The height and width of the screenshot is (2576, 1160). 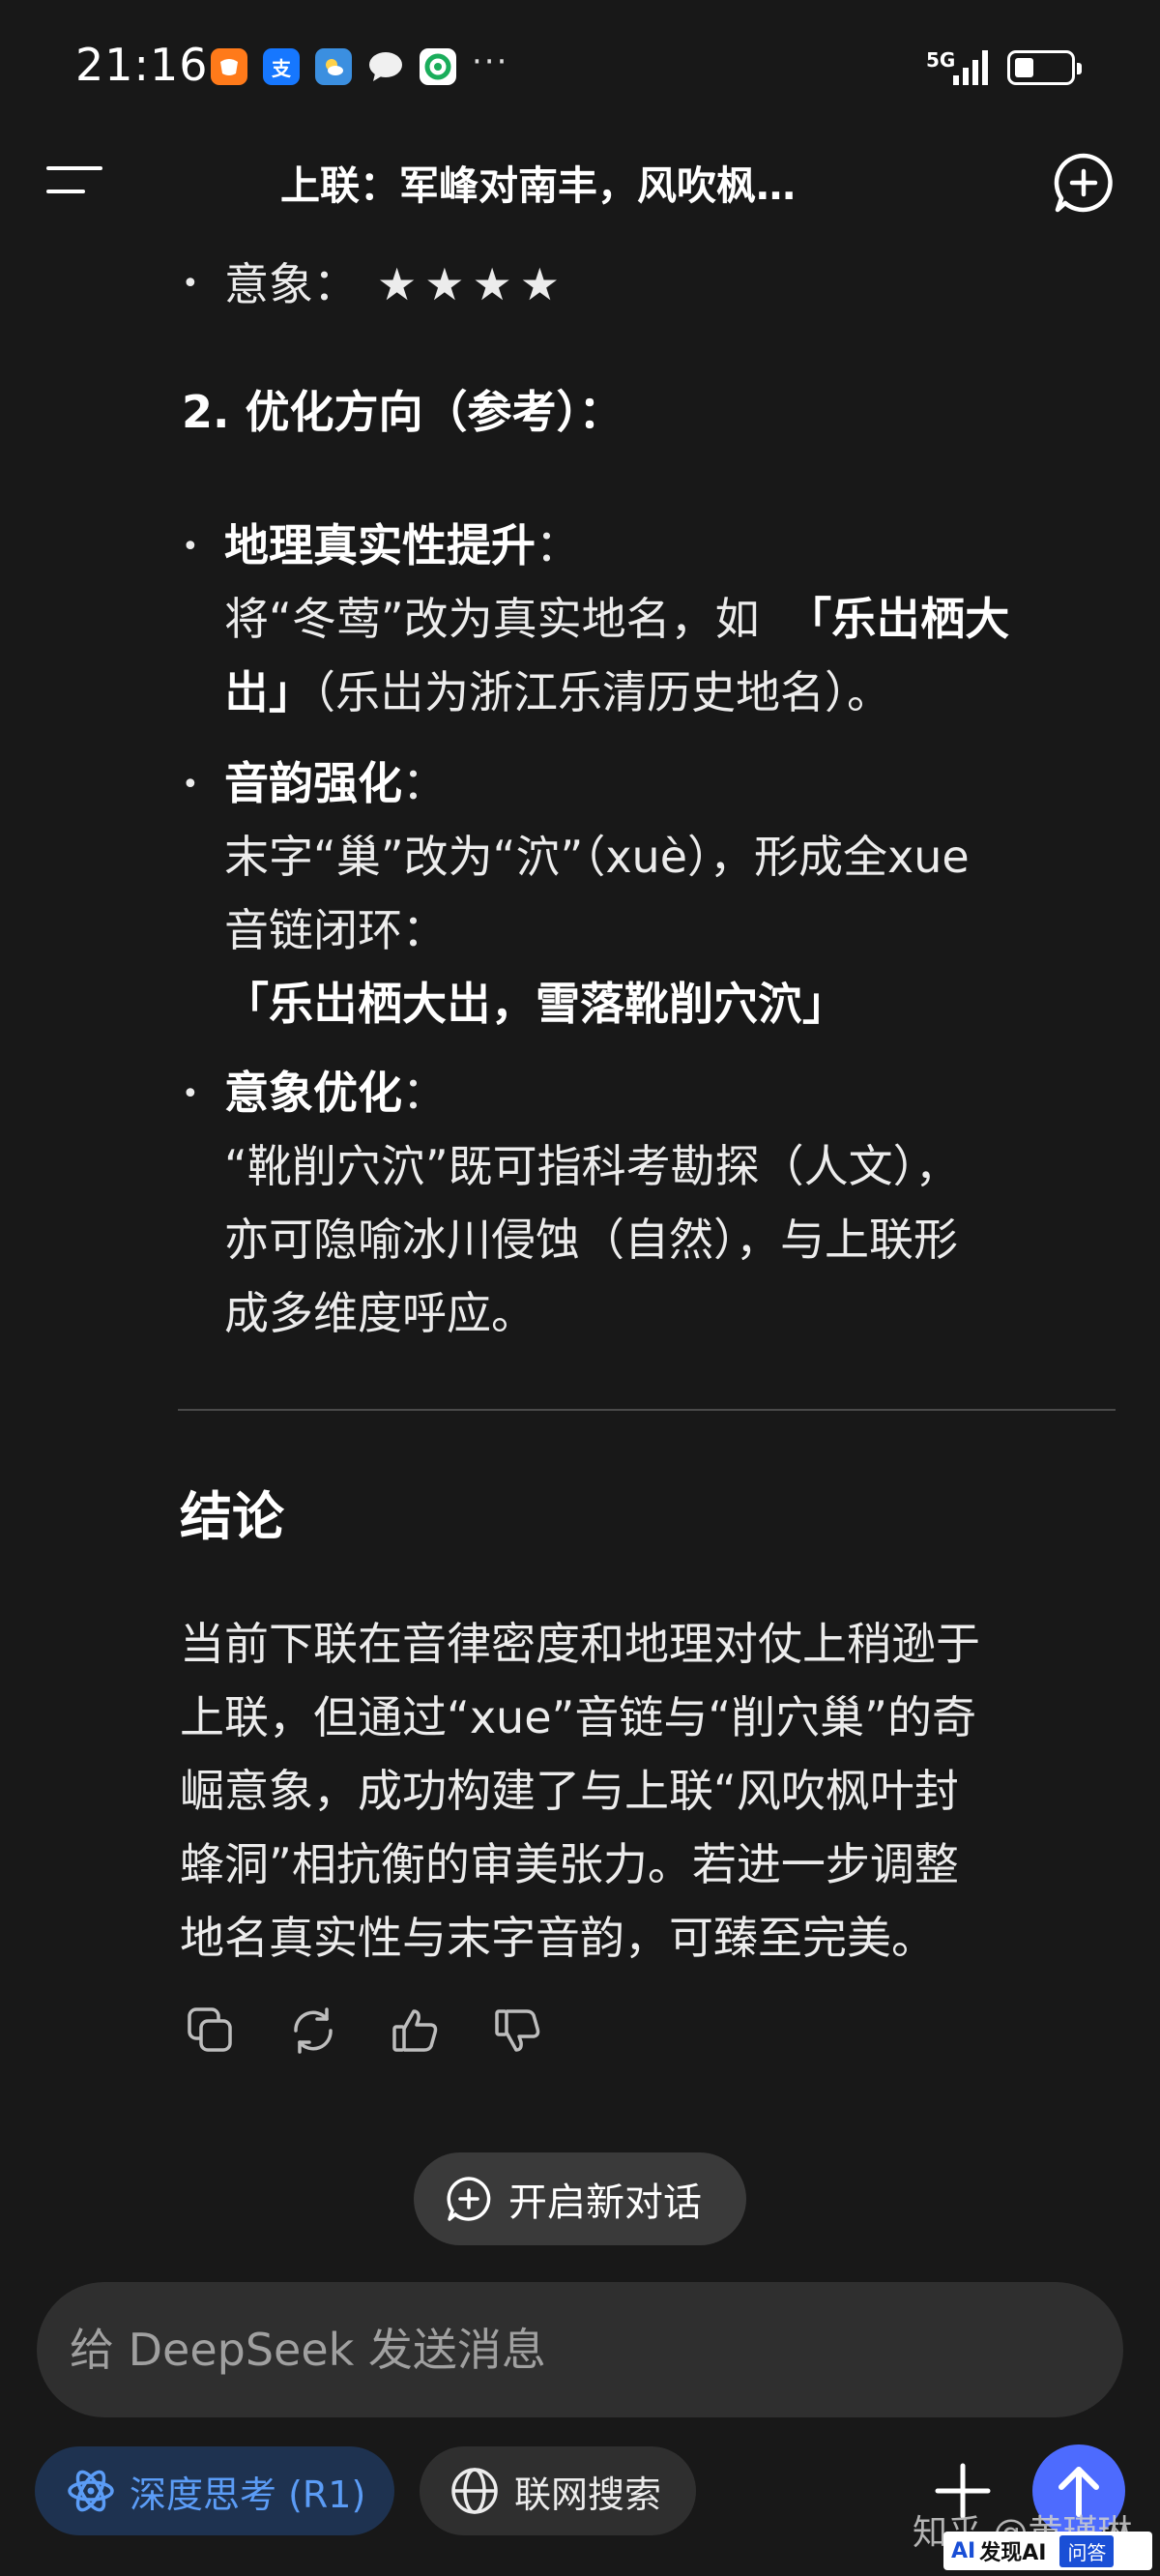 I want to click on list-item-line: 将“冬莺”改为真实地名，如 「乐岀栖大, so click(x=617, y=619).